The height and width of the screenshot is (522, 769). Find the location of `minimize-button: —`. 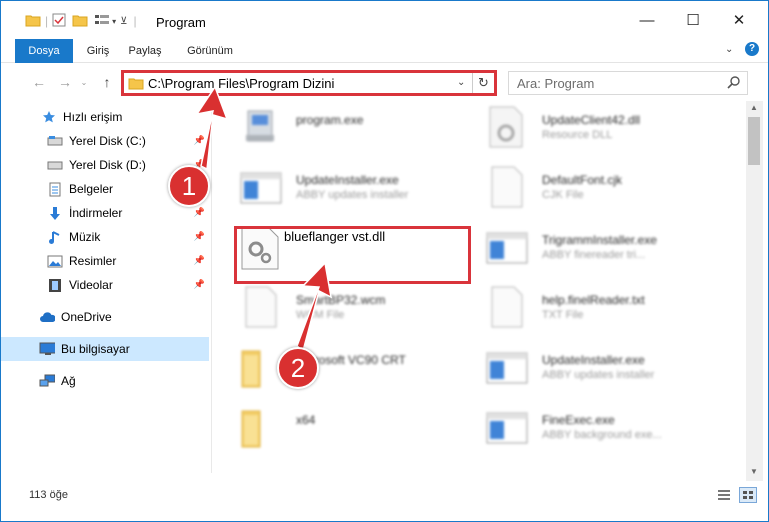

minimize-button: — is located at coordinates (647, 20).